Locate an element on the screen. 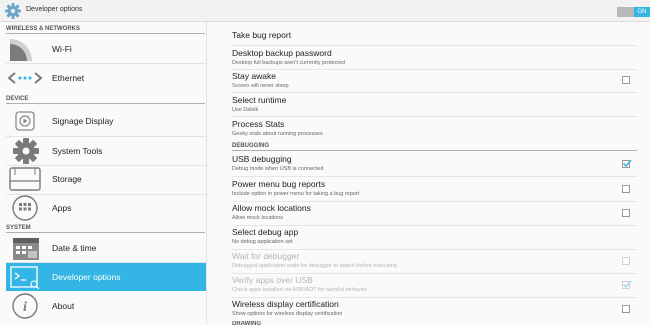 The width and height of the screenshot is (650, 325). pref-take-bug-report: Take bug report is located at coordinates (434, 38).